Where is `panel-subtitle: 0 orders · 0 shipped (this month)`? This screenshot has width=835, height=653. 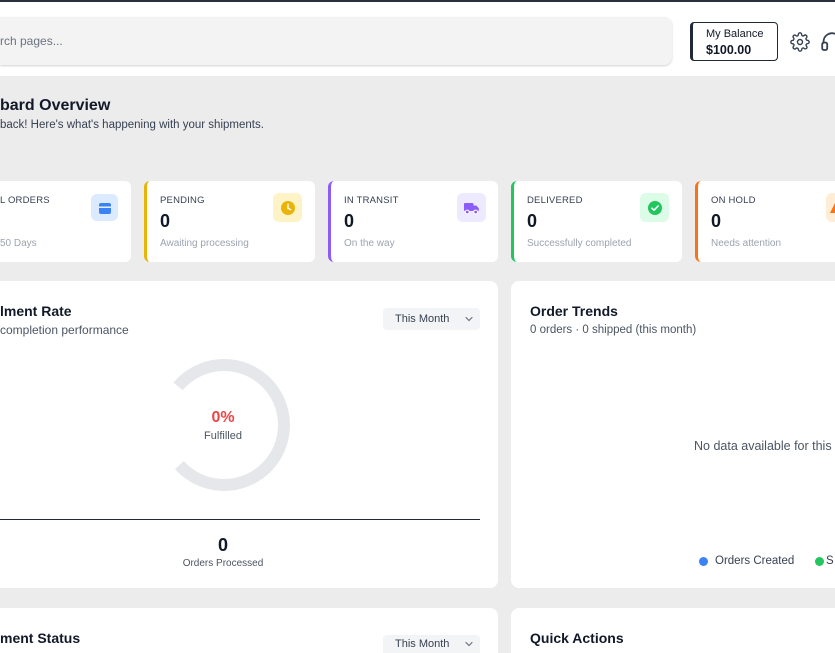
panel-subtitle: 0 orders · 0 shipped (this month) is located at coordinates (613, 330).